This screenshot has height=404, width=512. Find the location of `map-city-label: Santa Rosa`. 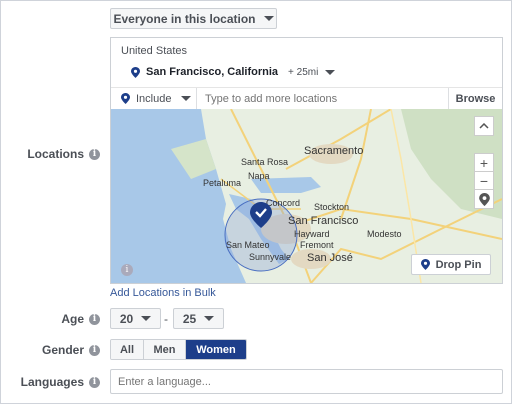

map-city-label: Santa Rosa is located at coordinates (265, 162).